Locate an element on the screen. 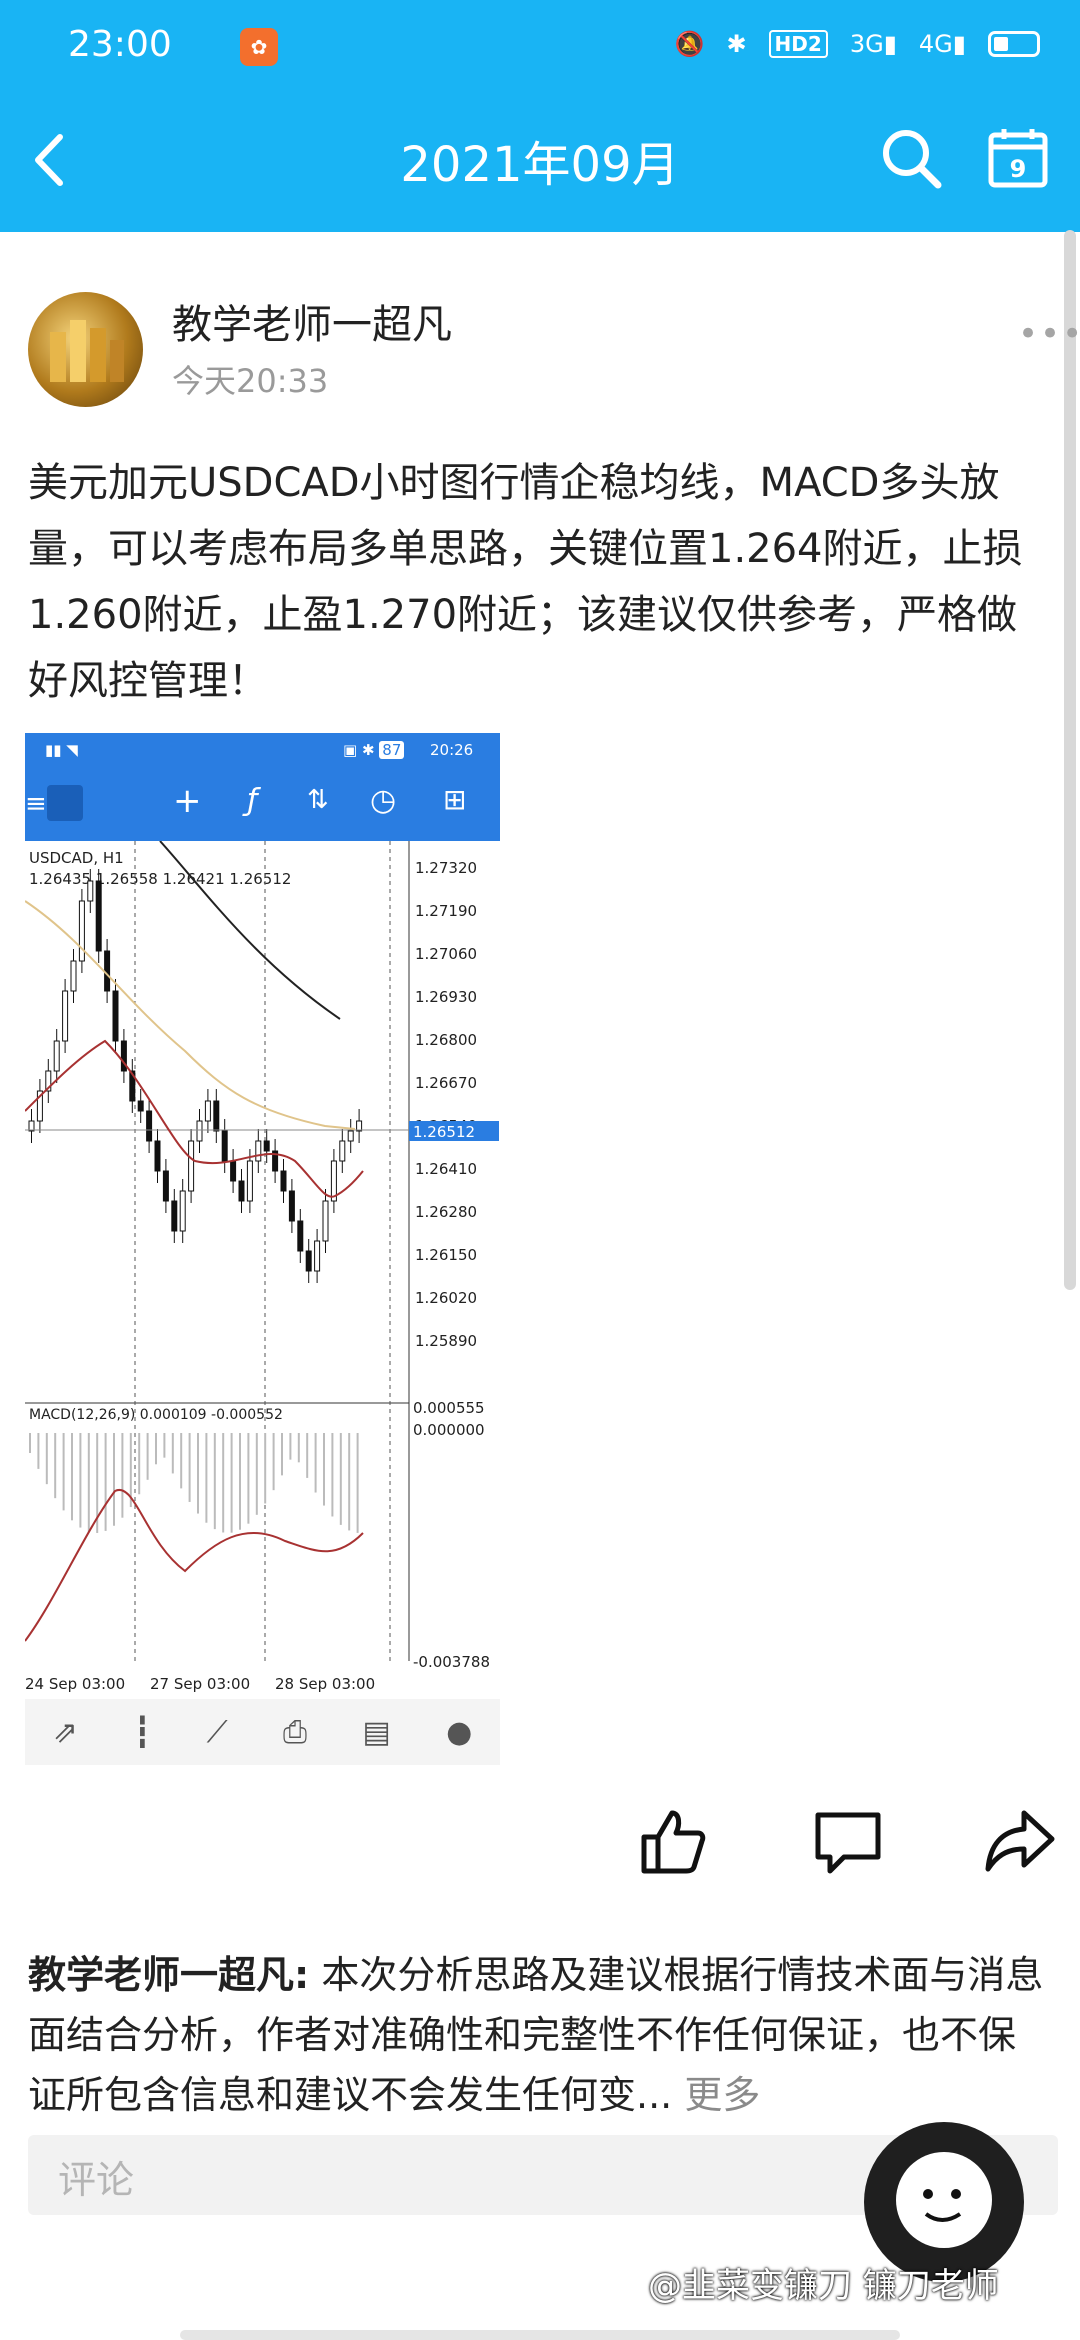  status-bar: 23:00 ✿ 🔕 ✱ HD2 3G▮ 4G▮ is located at coordinates (540, 47).